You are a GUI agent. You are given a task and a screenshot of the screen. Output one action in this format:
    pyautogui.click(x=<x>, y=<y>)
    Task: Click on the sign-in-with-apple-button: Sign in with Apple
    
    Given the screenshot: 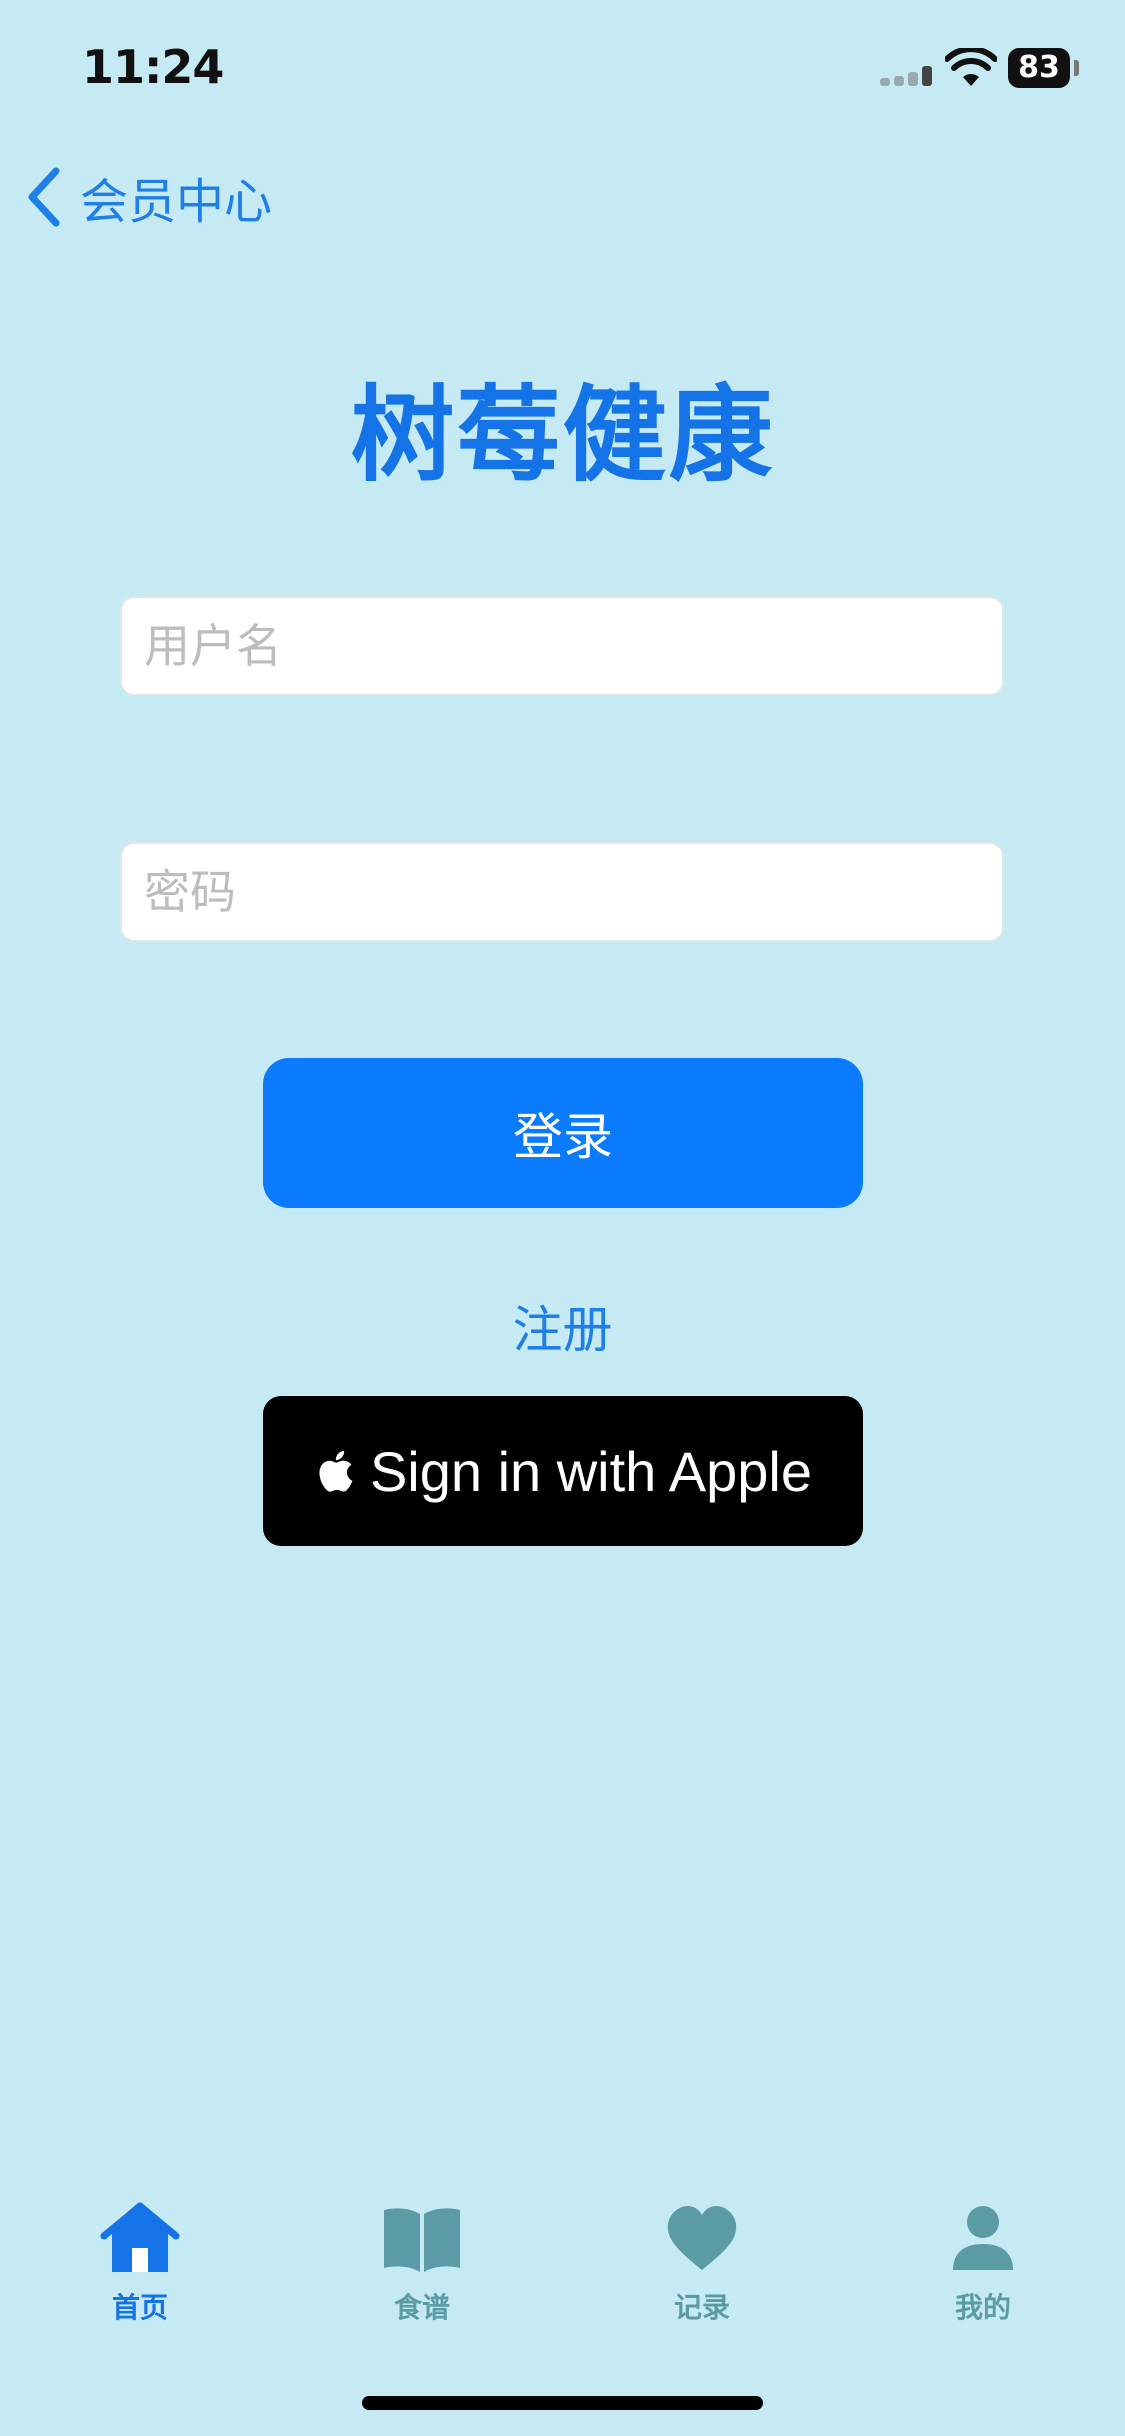 What is the action you would take?
    pyautogui.click(x=563, y=1471)
    